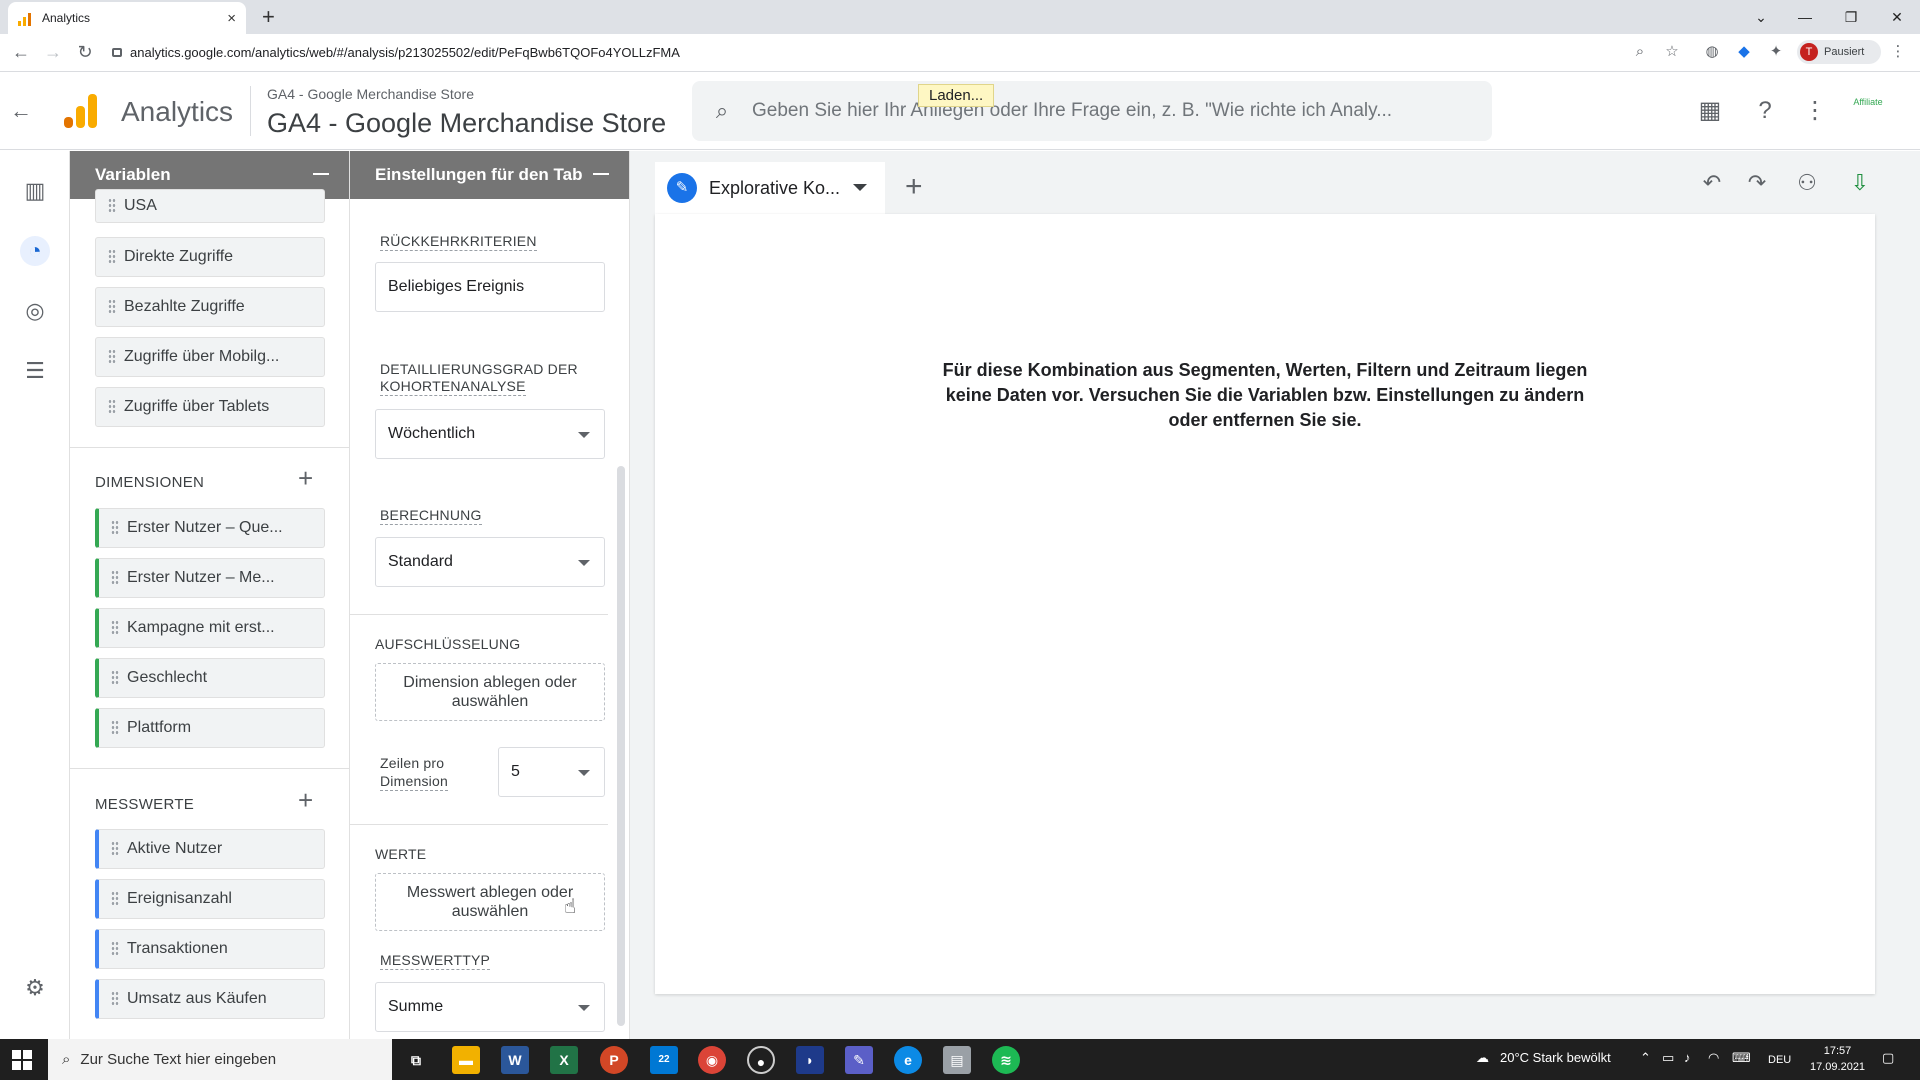  Describe the element at coordinates (1897, 17) in the screenshot. I see `close-window-icon: ✕` at that location.